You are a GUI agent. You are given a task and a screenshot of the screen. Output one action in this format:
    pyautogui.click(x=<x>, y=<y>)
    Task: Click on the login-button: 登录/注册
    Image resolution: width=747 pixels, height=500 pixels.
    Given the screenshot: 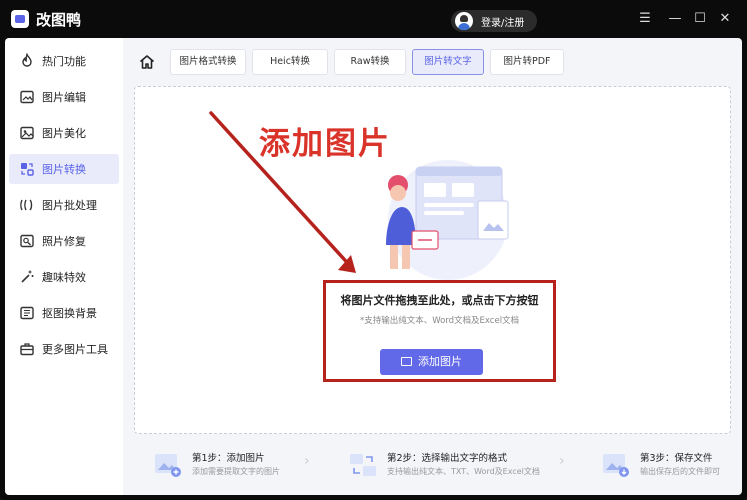 What is the action you would take?
    pyautogui.click(x=494, y=21)
    